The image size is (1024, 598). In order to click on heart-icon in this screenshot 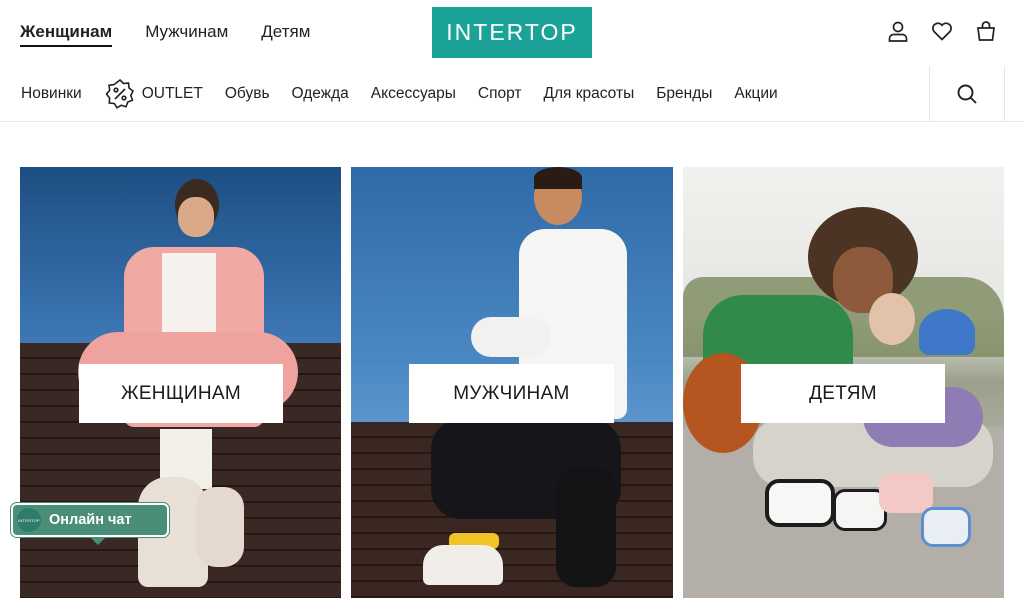, I will do `click(942, 31)`.